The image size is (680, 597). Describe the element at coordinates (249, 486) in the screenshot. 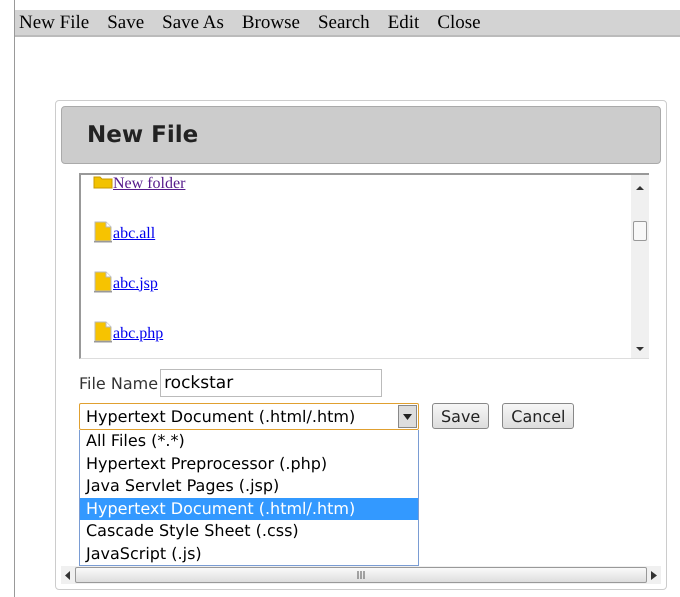

I see `file-type-option: Java Servlet Pages (.jsp)` at that location.